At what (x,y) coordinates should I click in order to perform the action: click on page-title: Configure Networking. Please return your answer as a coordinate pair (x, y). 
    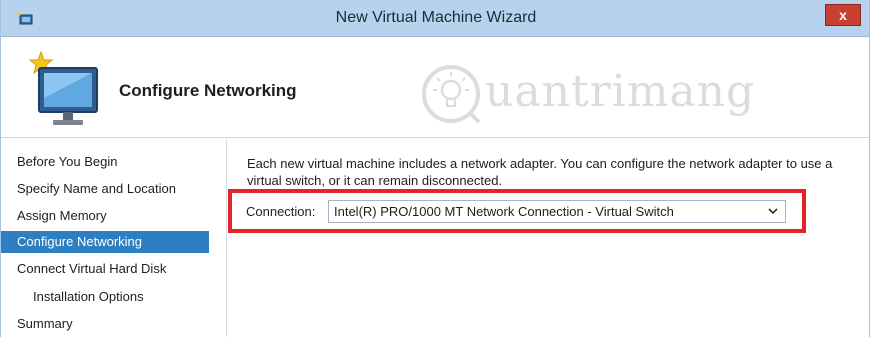
    Looking at the image, I should click on (208, 90).